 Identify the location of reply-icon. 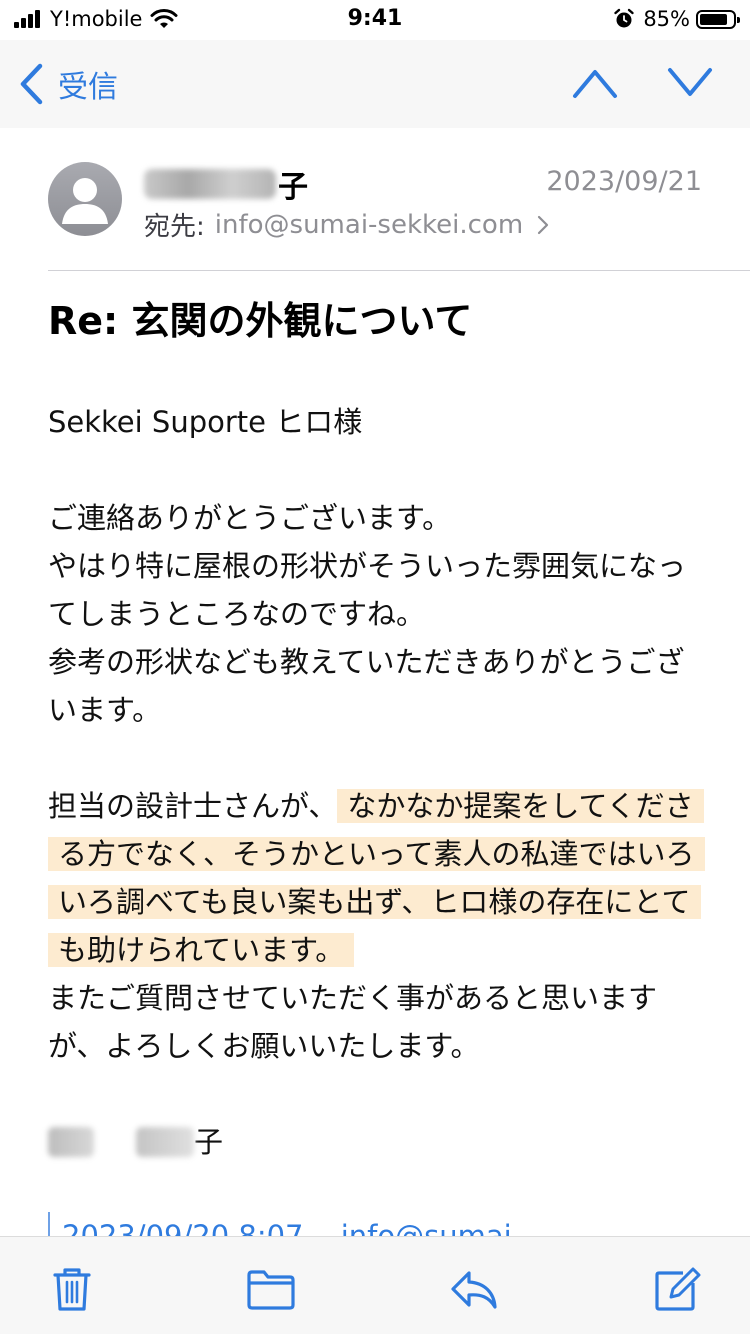
(474, 1290).